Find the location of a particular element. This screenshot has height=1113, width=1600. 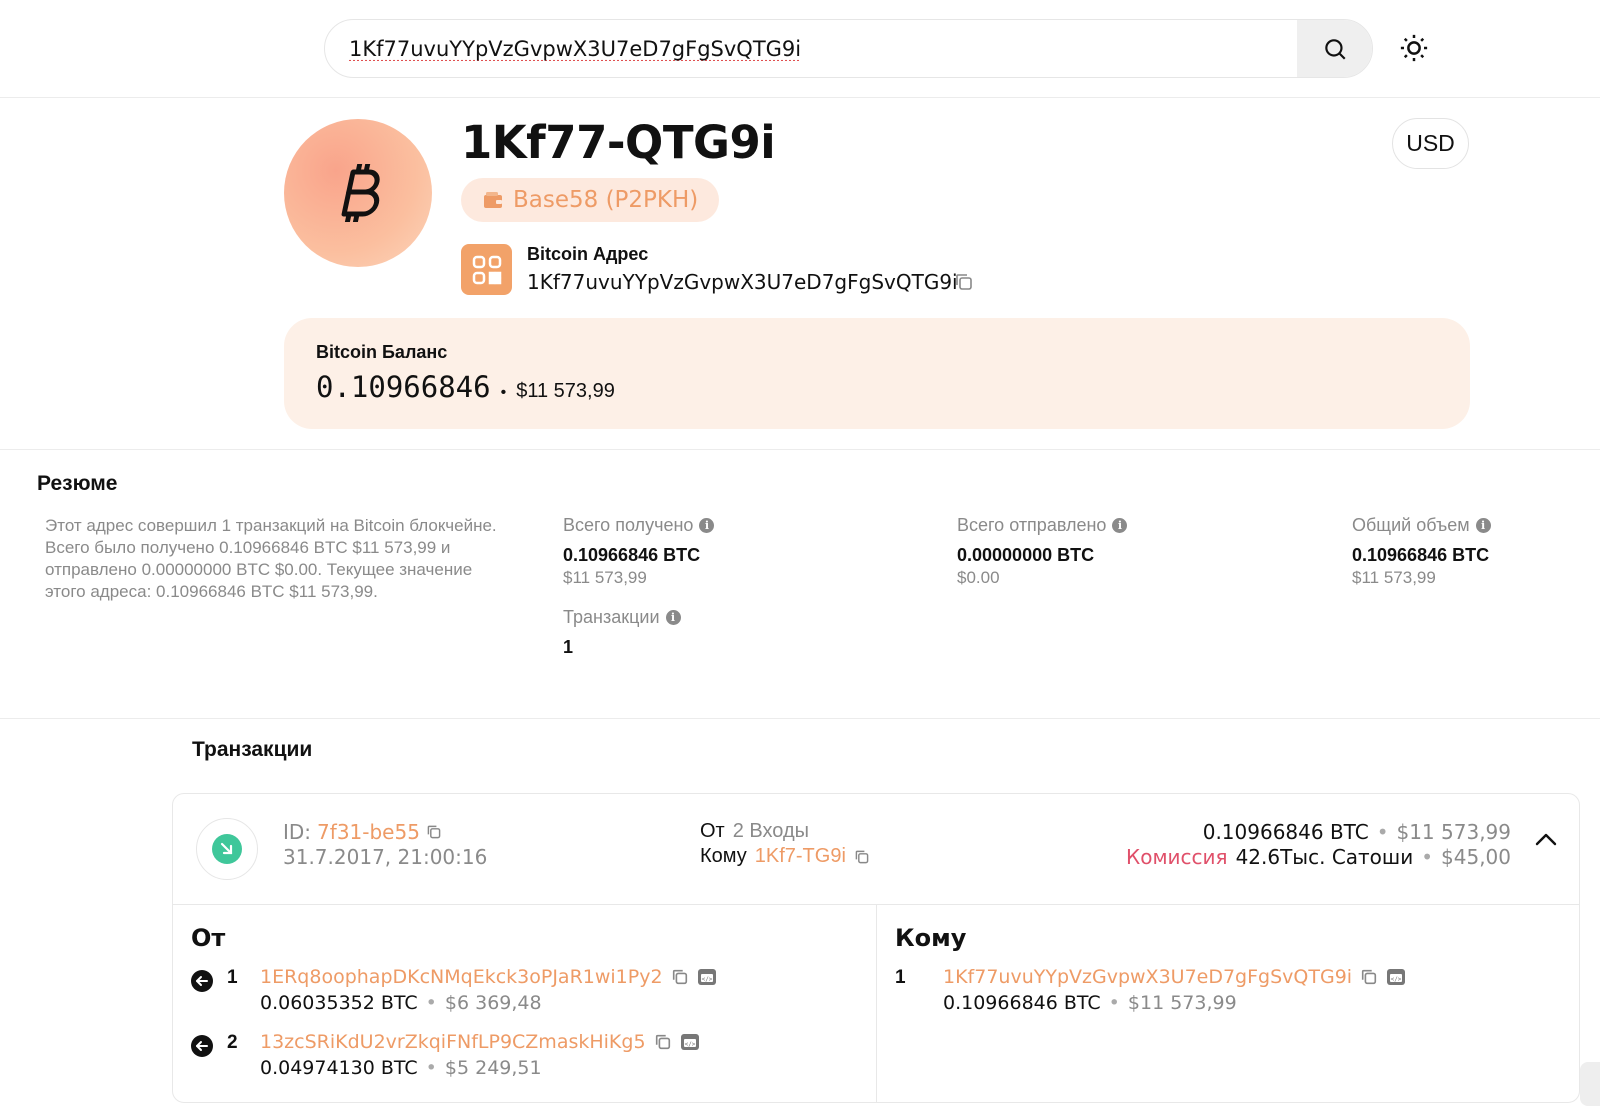

stat-transactions-label: Транзакции is located at coordinates (611, 617).